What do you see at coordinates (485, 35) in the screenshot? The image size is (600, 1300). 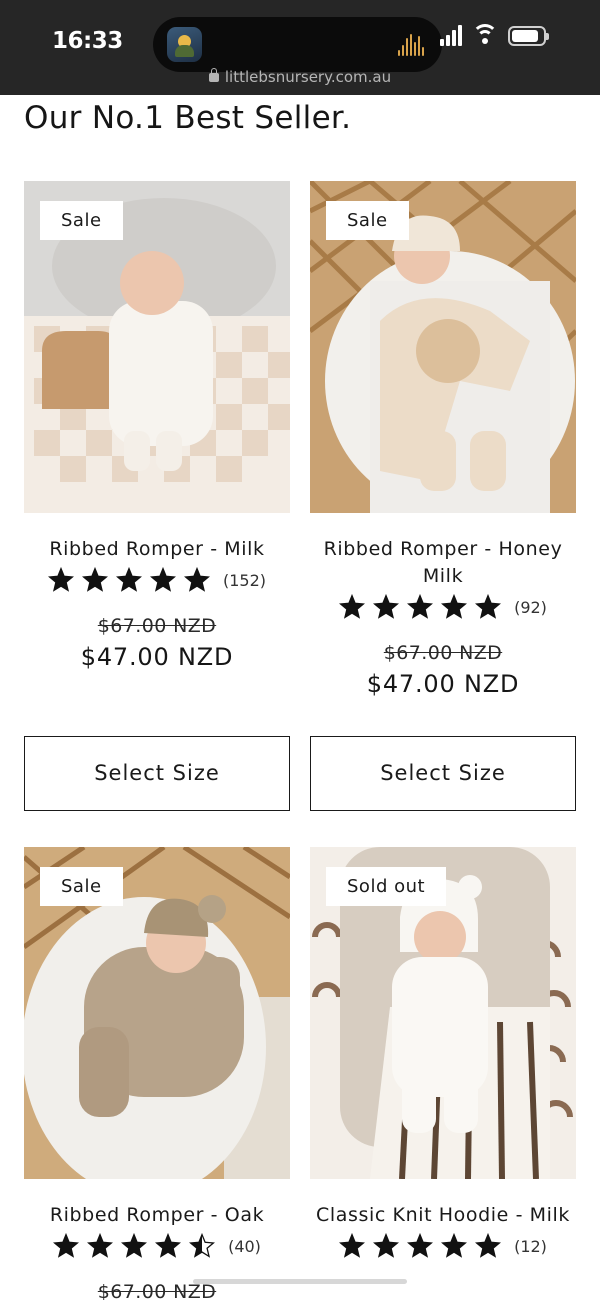 I see `wifi-icon` at bounding box center [485, 35].